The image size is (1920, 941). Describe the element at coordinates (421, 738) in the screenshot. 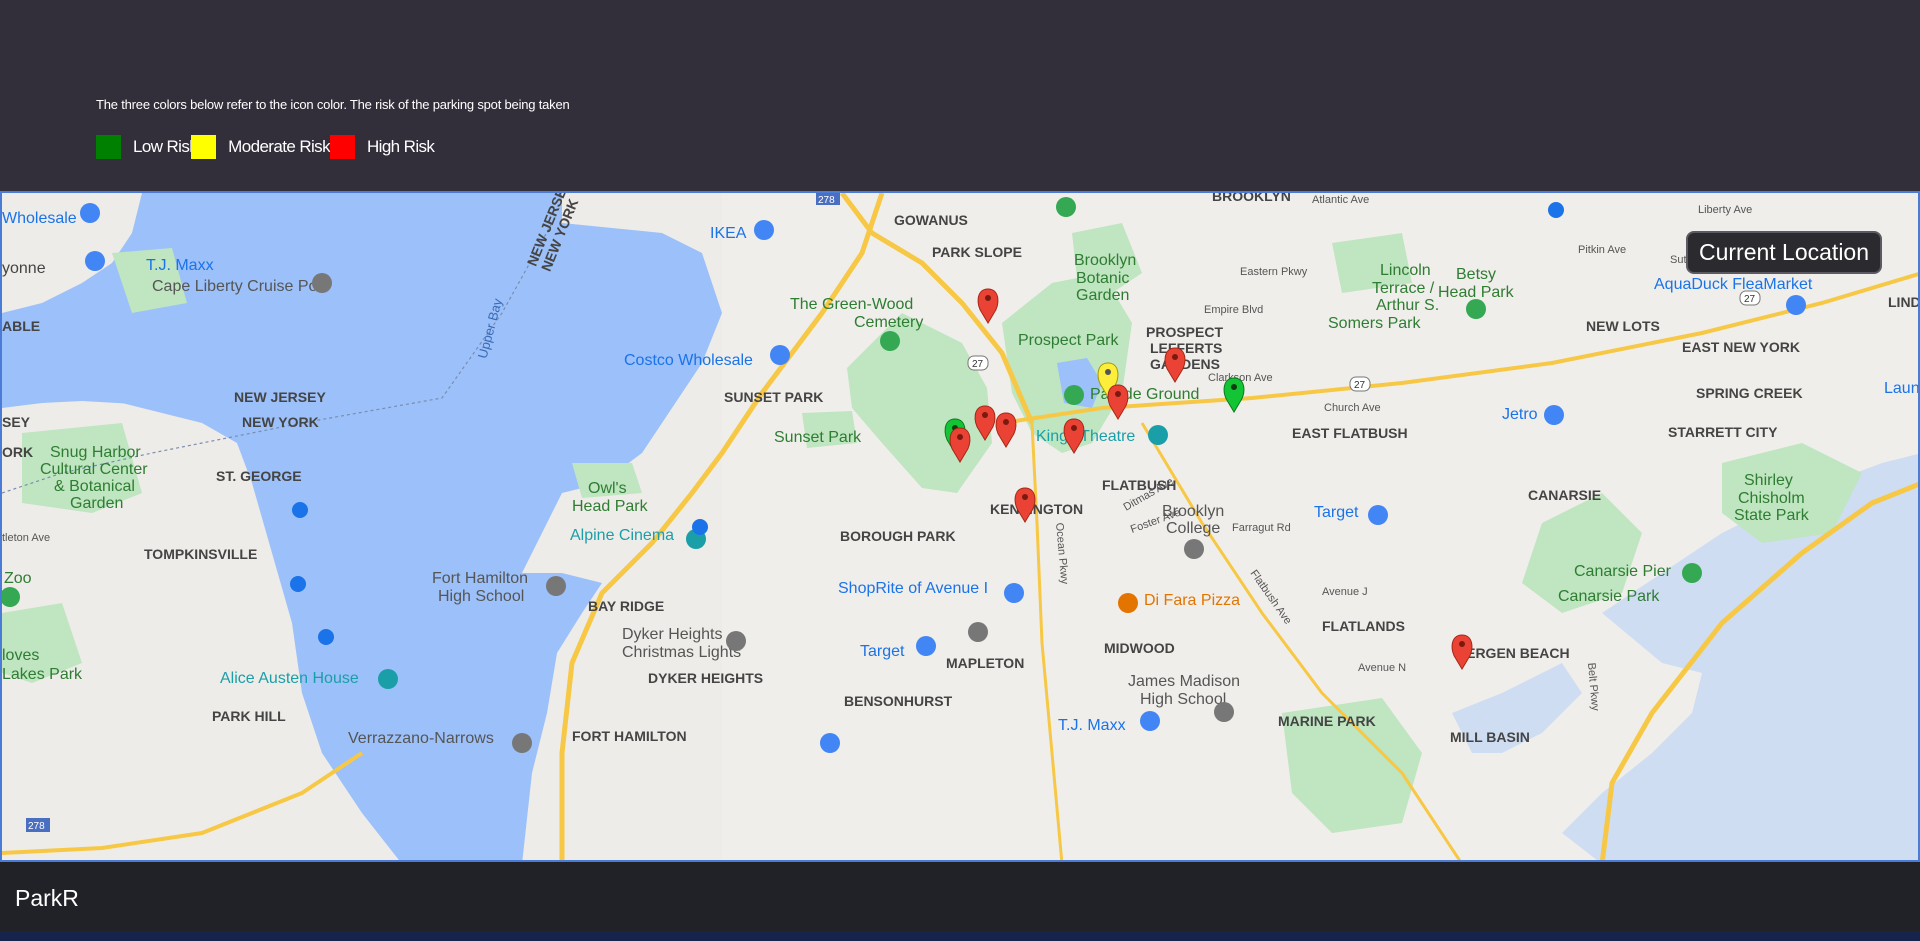

I see `label-verrazzano: Verrazzano-Narrows` at that location.